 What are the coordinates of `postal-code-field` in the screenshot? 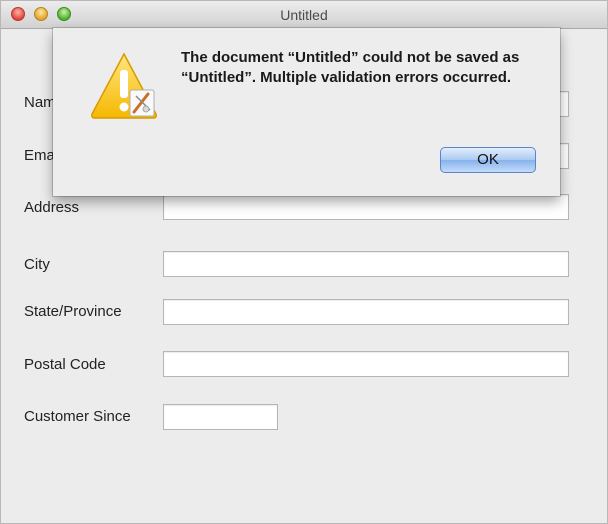 It's located at (366, 364).